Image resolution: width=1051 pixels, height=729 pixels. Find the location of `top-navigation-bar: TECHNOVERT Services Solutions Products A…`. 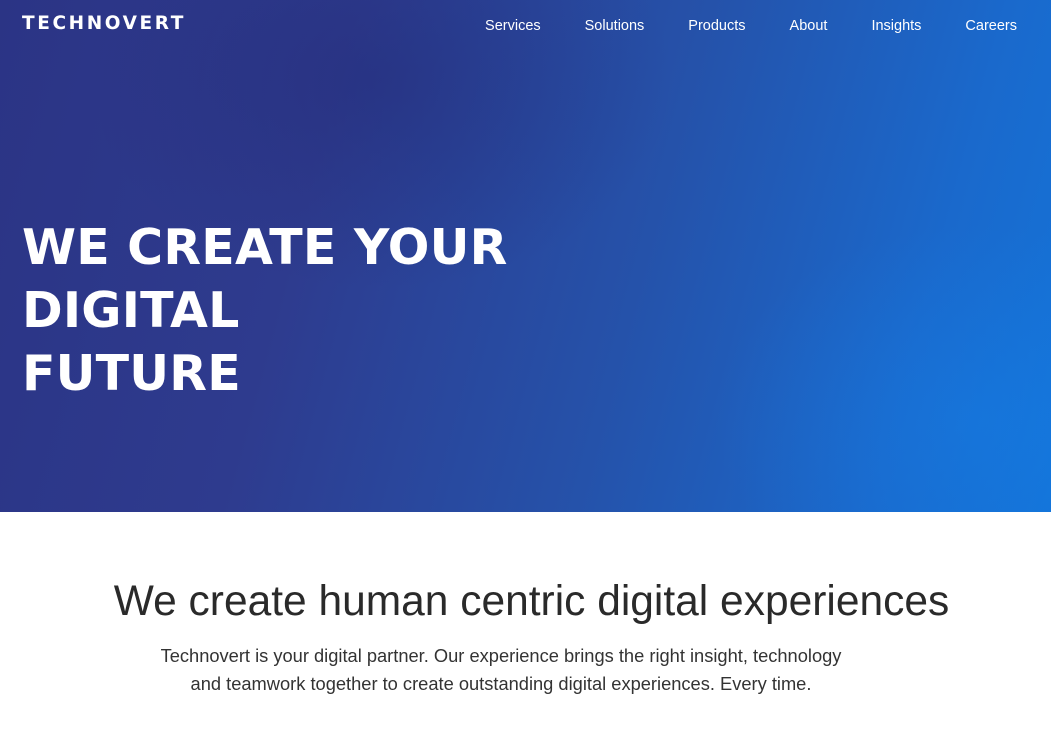

top-navigation-bar: TECHNOVERT Services Solutions Products A… is located at coordinates (525, 26).